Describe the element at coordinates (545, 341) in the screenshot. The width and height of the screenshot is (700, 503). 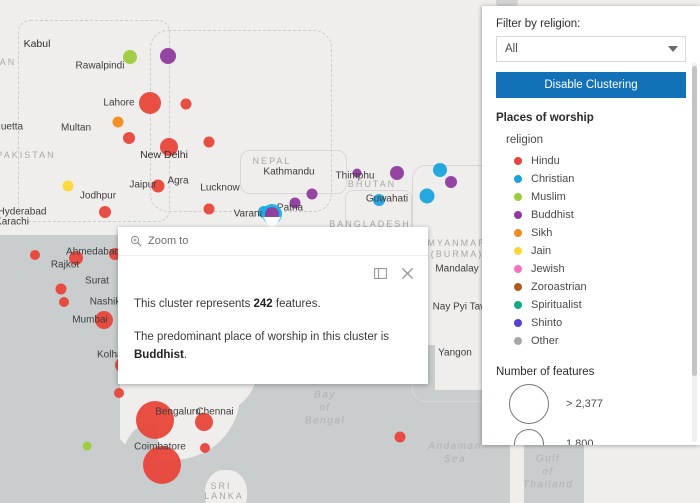
I see `legend-item-label: Other` at that location.